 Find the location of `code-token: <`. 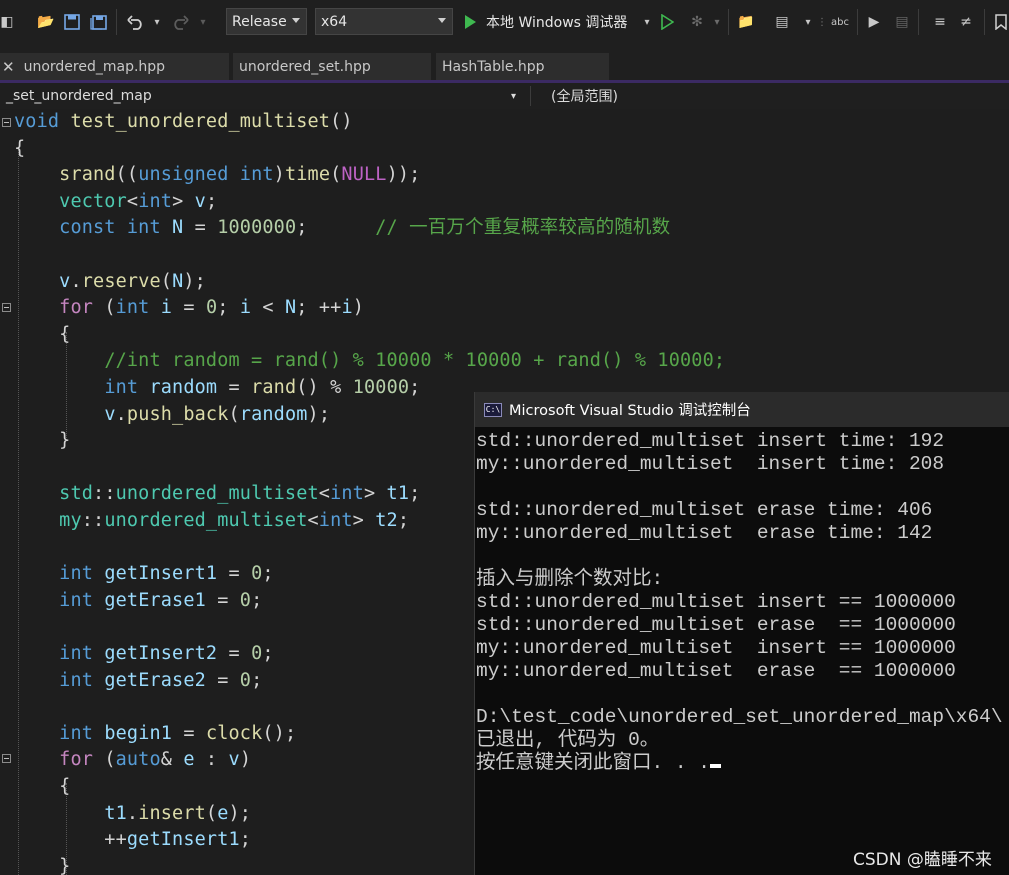

code-token: < is located at coordinates (313, 520).